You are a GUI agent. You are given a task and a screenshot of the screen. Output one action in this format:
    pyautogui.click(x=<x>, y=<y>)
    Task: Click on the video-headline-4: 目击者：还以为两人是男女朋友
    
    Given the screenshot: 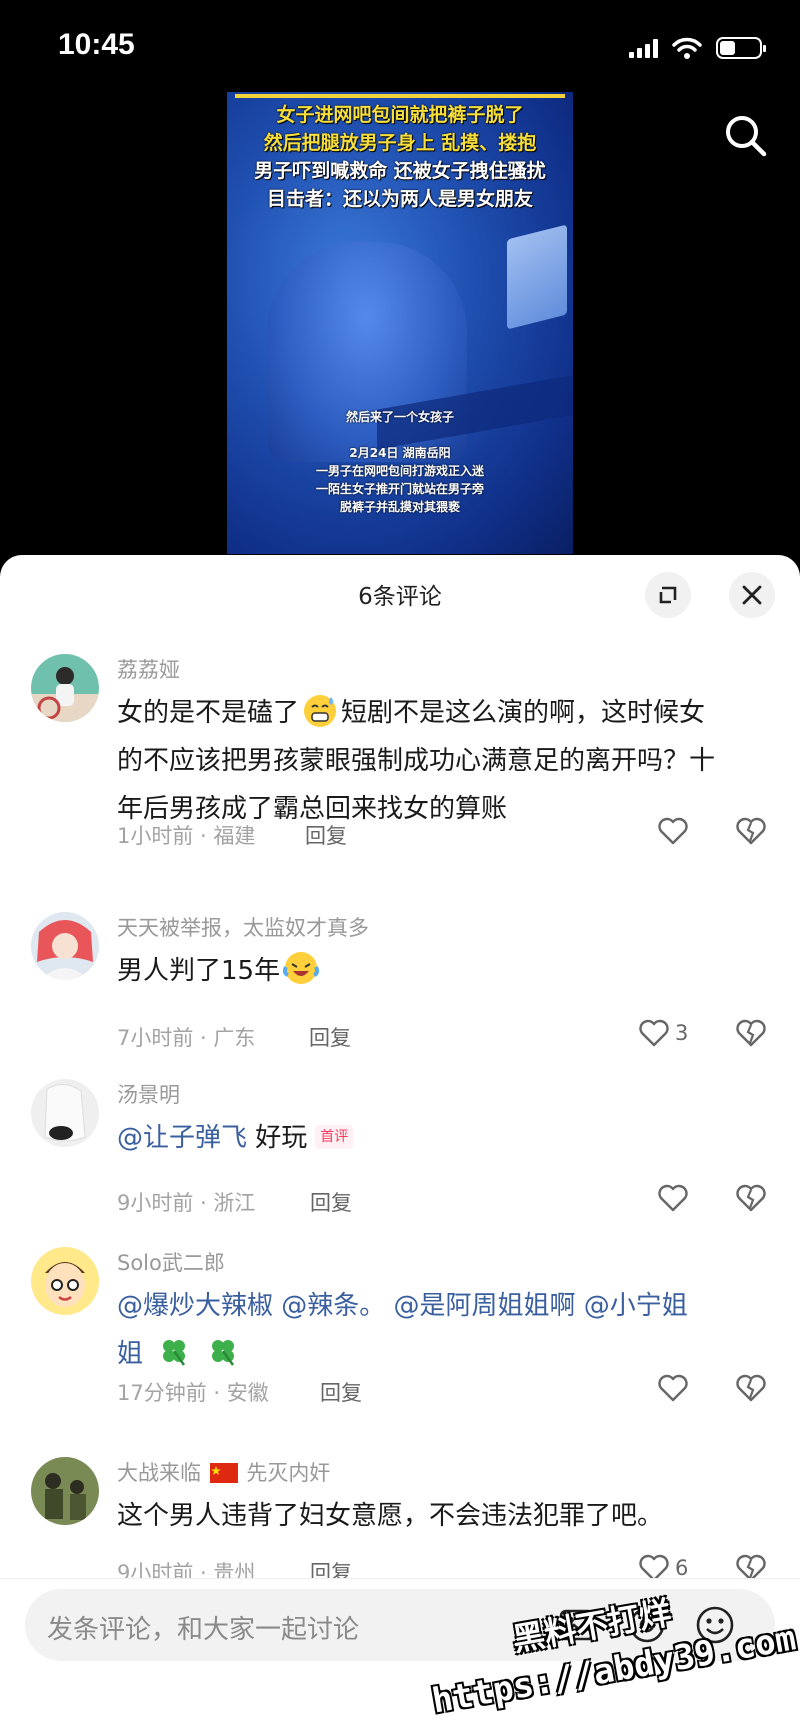 What is the action you would take?
    pyautogui.click(x=399, y=199)
    